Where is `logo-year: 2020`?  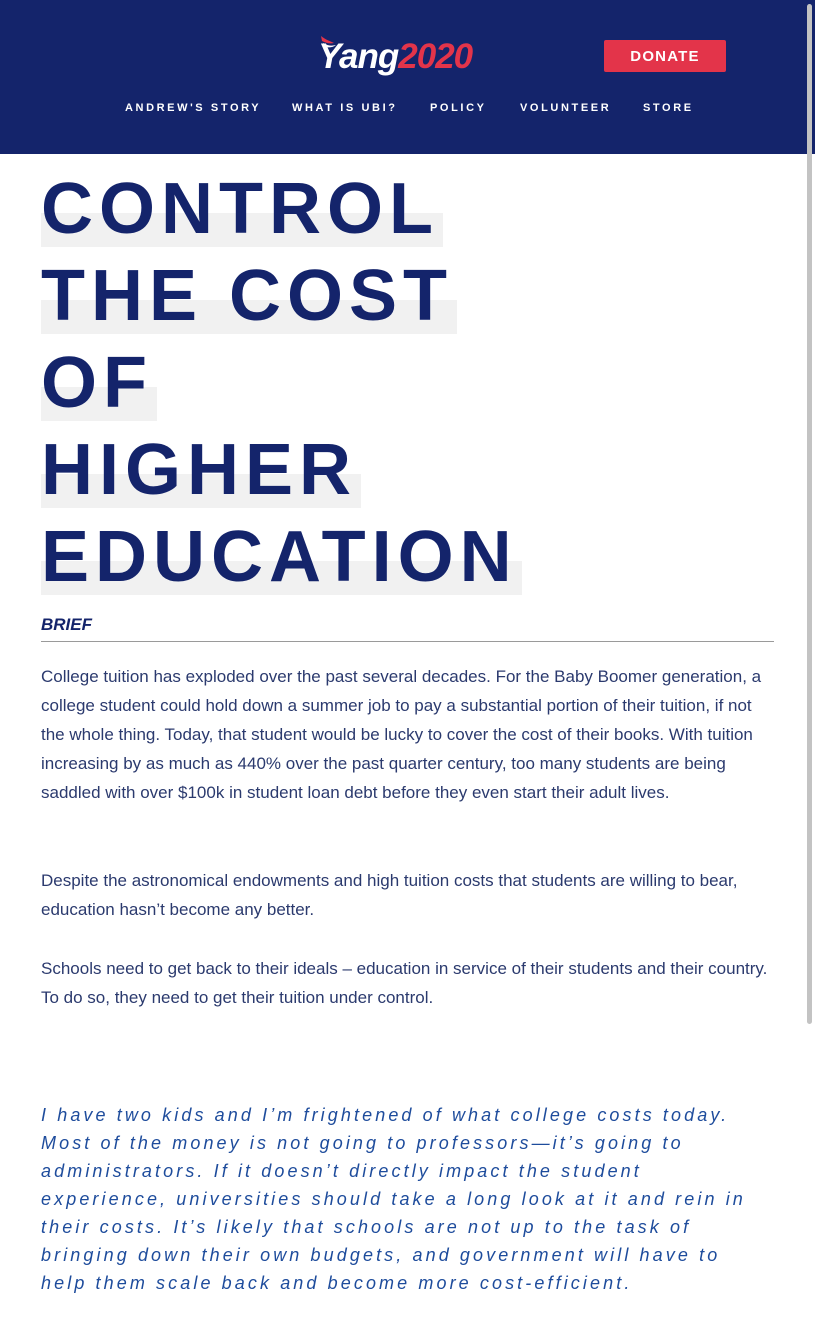
logo-year: 2020 is located at coordinates (435, 56).